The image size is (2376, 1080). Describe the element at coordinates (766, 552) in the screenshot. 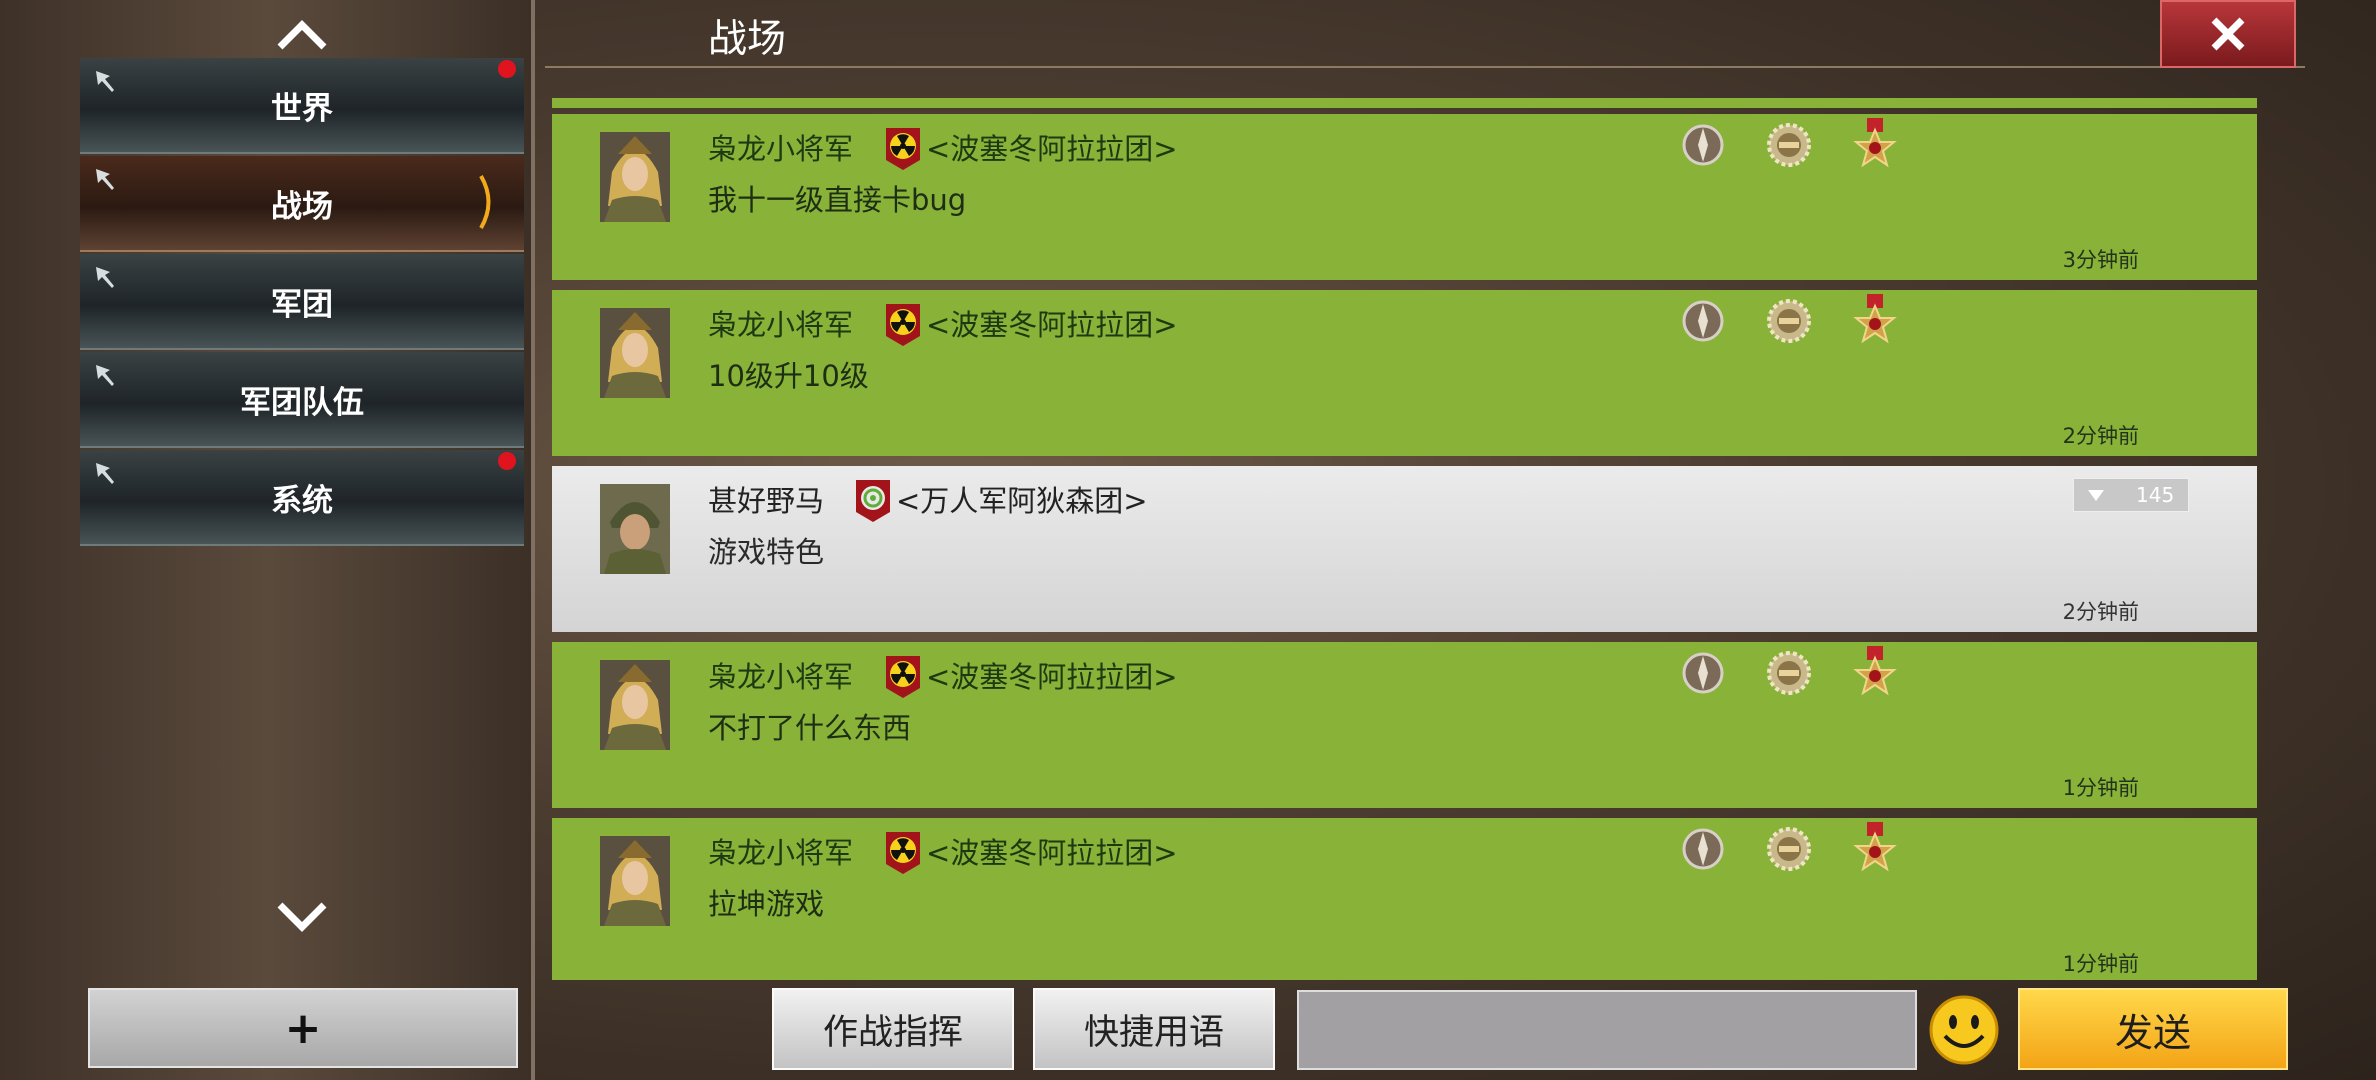

I see `message-text: 游戏特色` at that location.